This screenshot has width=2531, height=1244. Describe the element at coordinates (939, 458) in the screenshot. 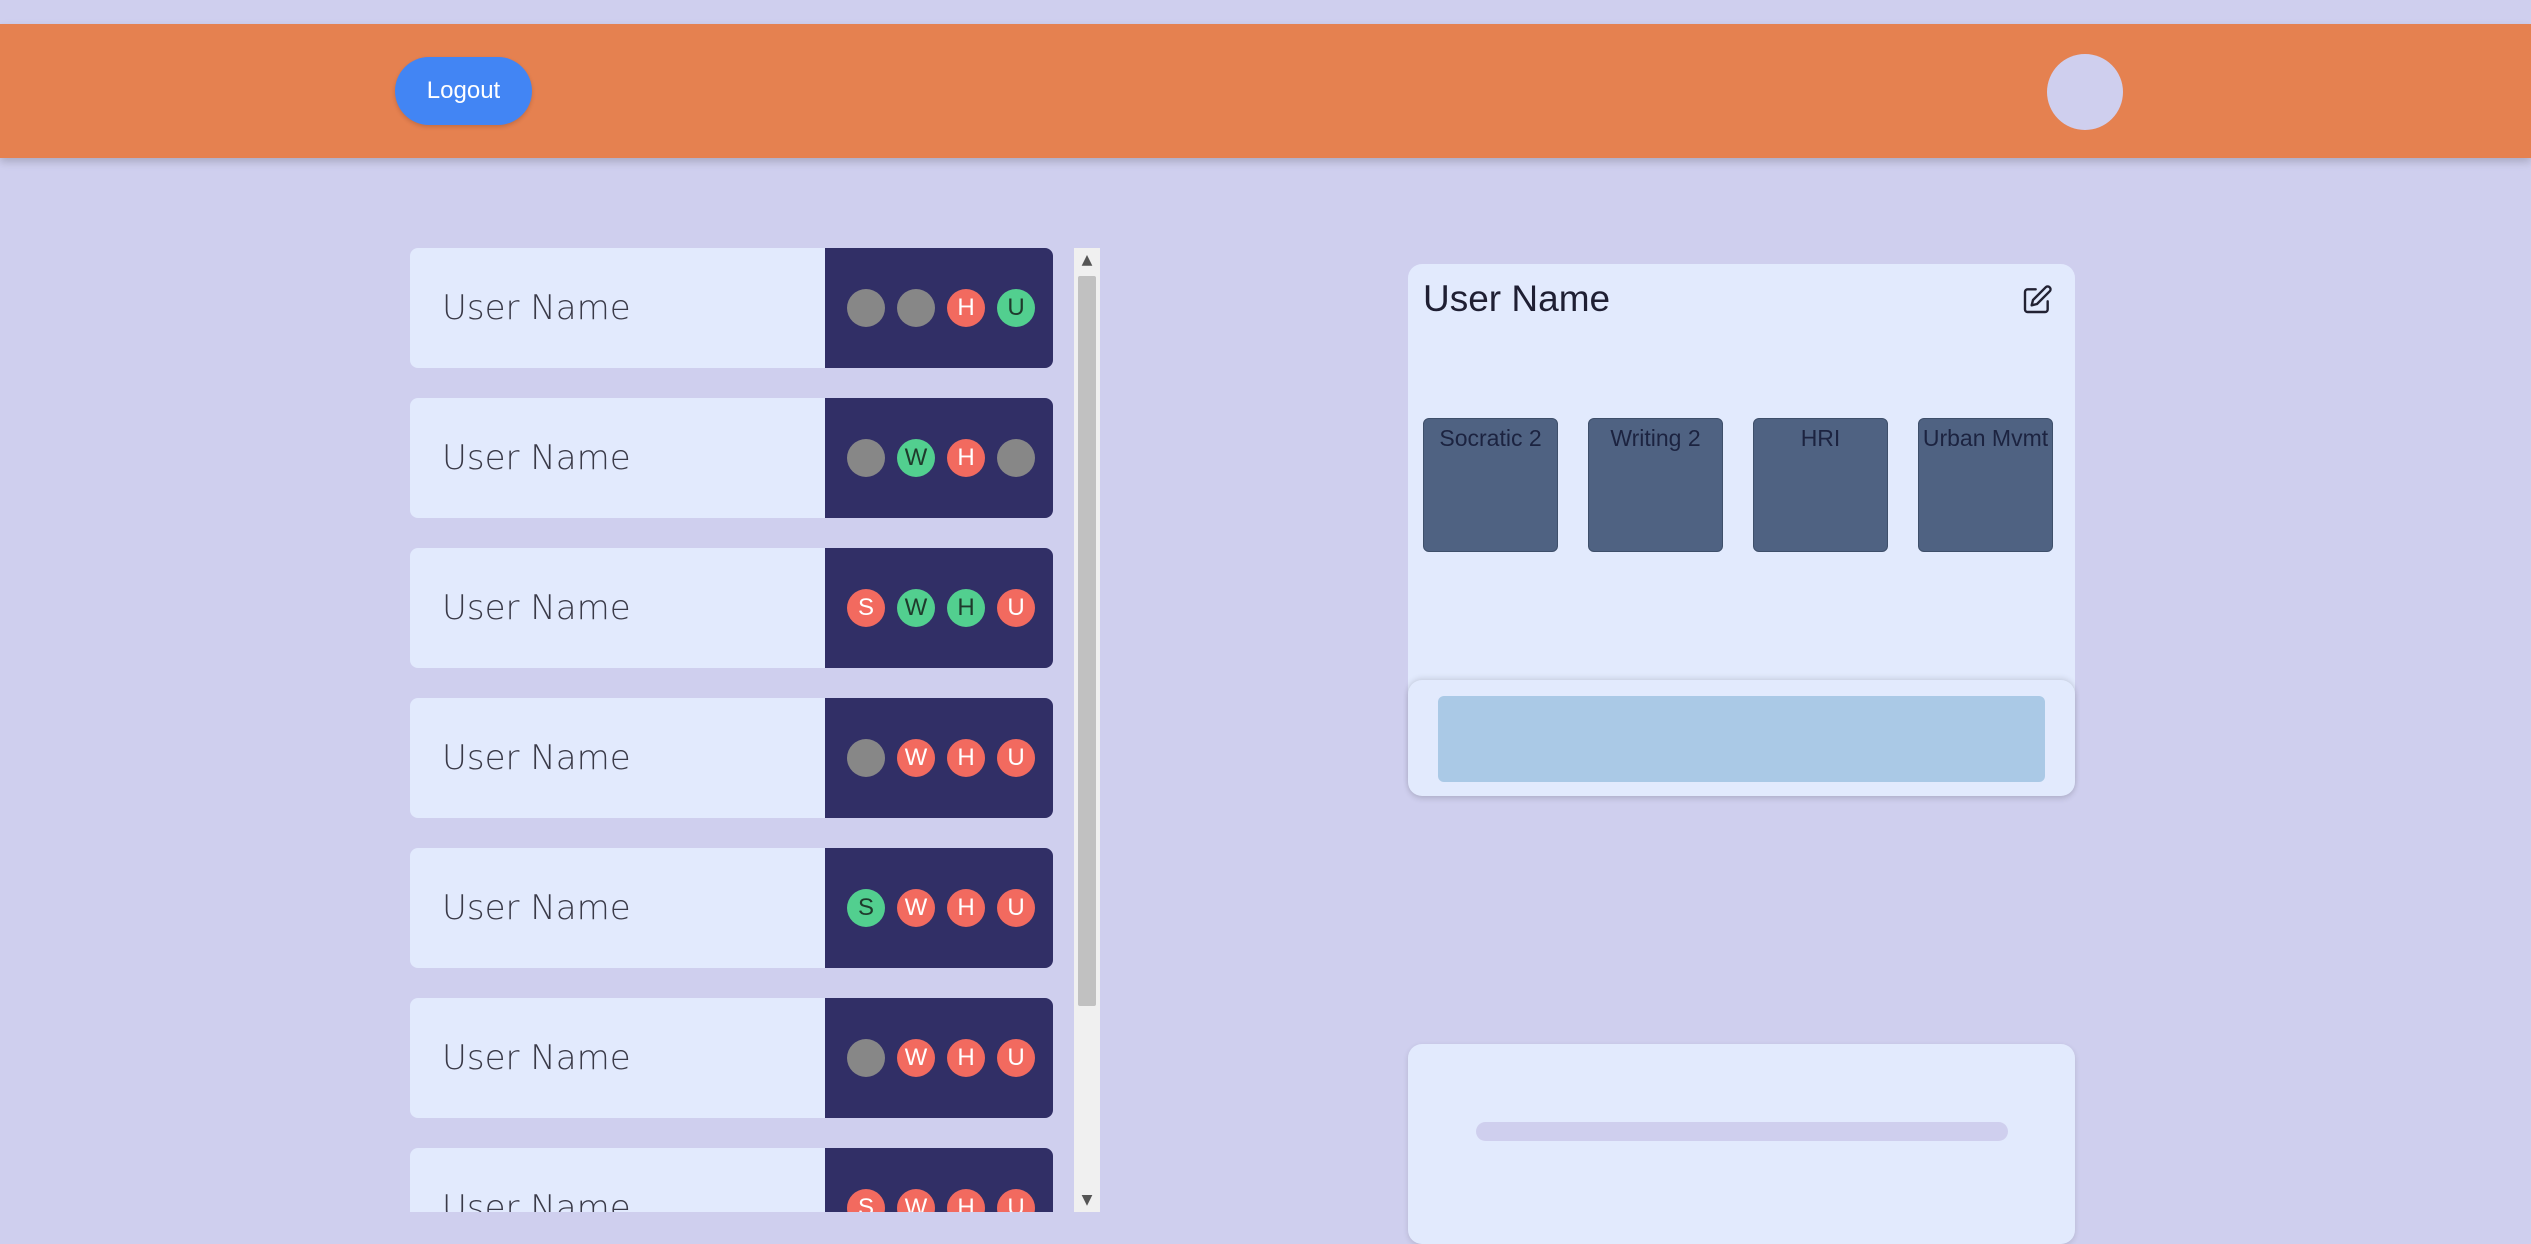

I see `status-badges: WH` at that location.